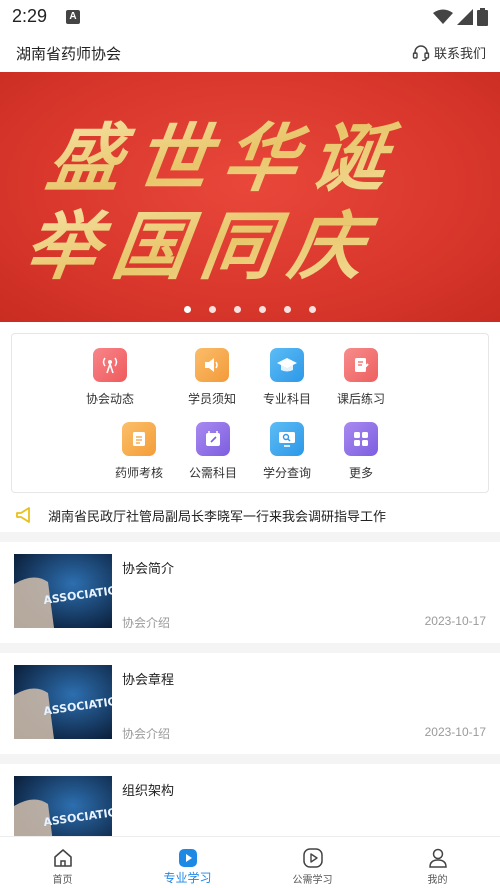  Describe the element at coordinates (361, 457) in the screenshot. I see `grid-item-more: 更多` at that location.